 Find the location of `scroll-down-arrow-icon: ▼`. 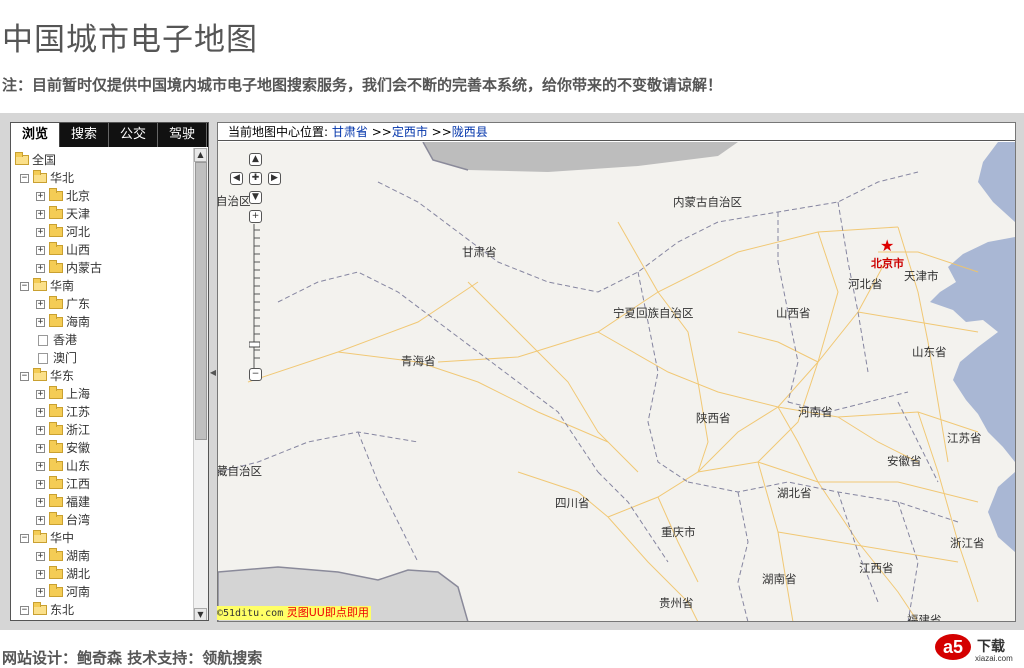

scroll-down-arrow-icon: ▼ is located at coordinates (200, 614).